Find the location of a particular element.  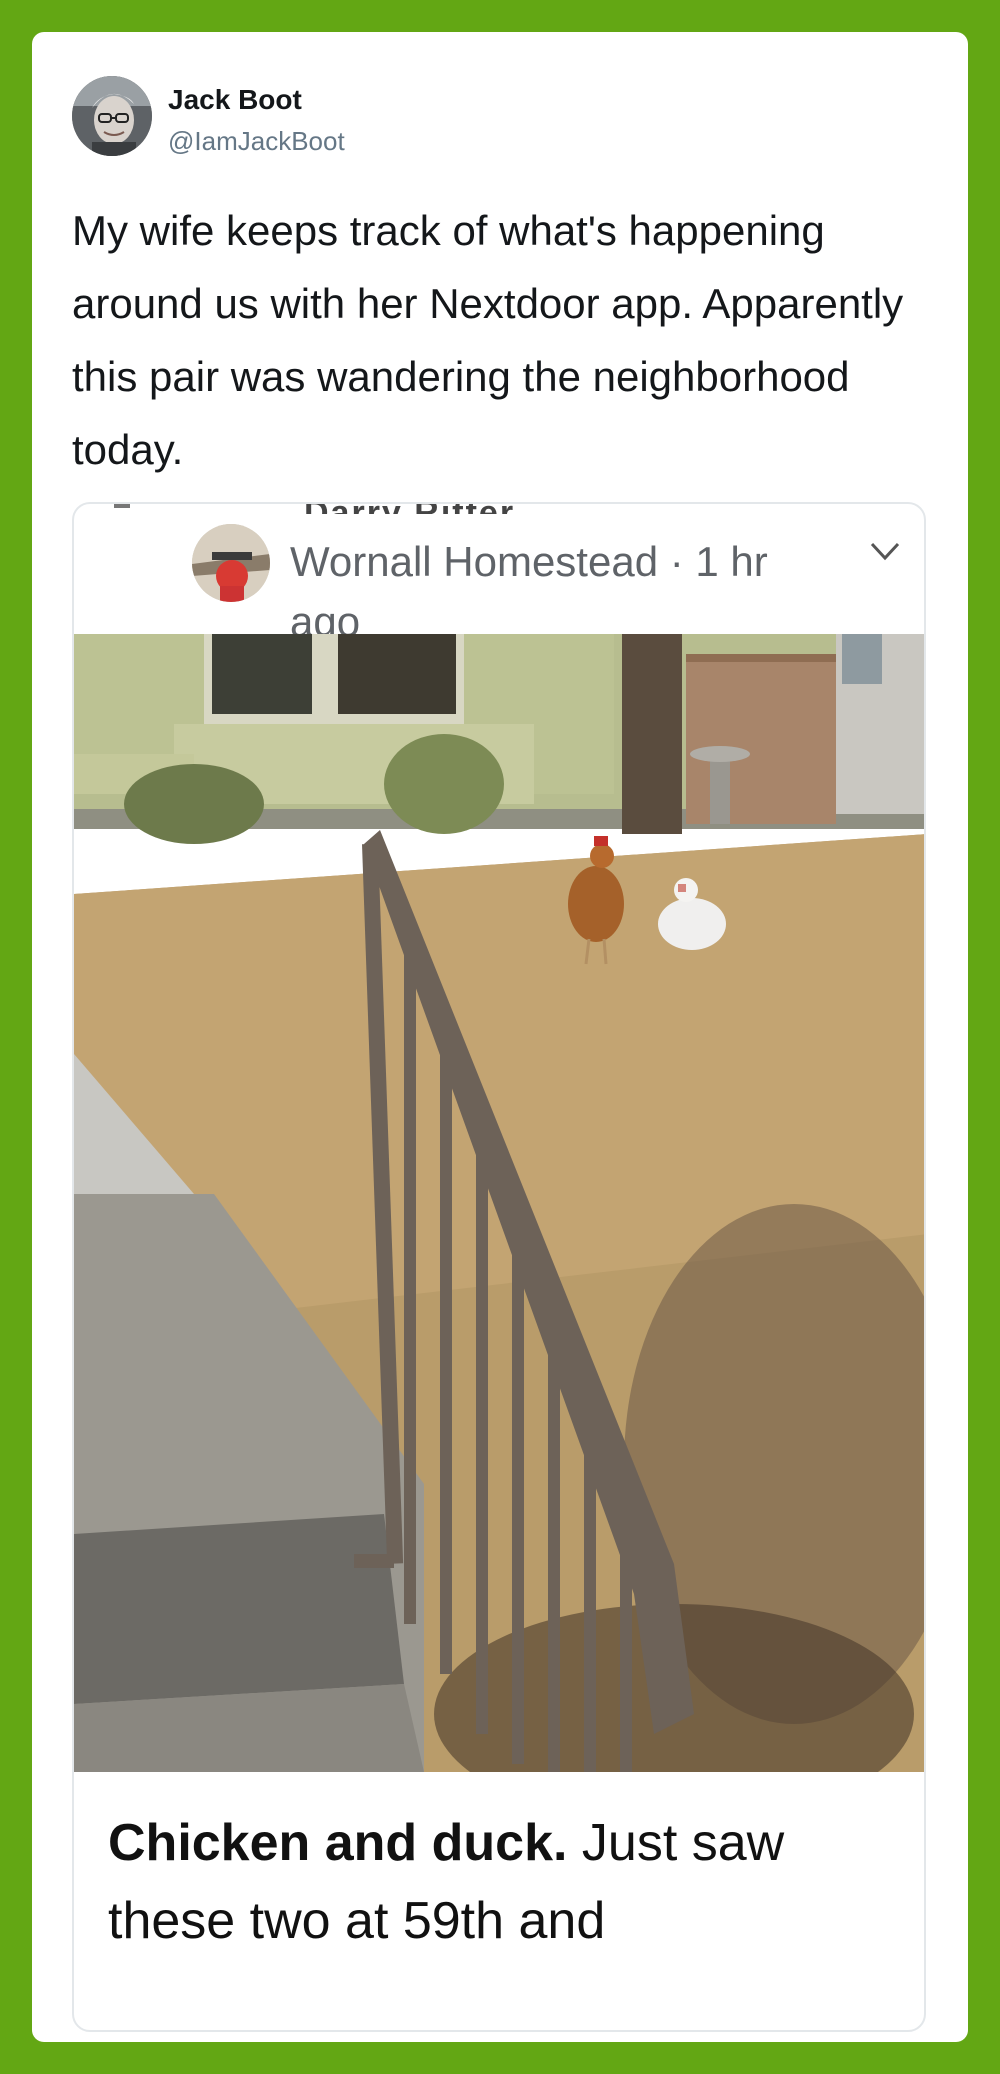

author-avatar is located at coordinates (112, 116).